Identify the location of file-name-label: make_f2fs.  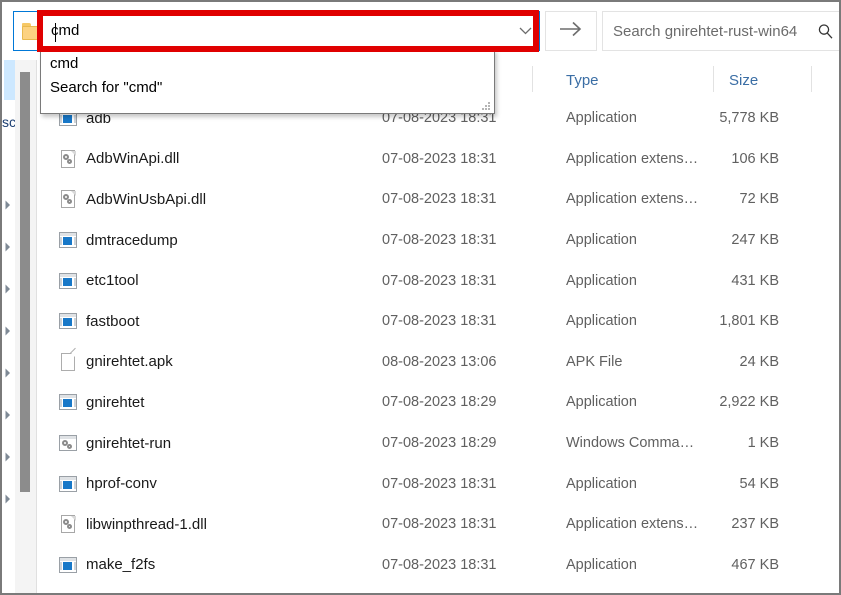
(121, 565).